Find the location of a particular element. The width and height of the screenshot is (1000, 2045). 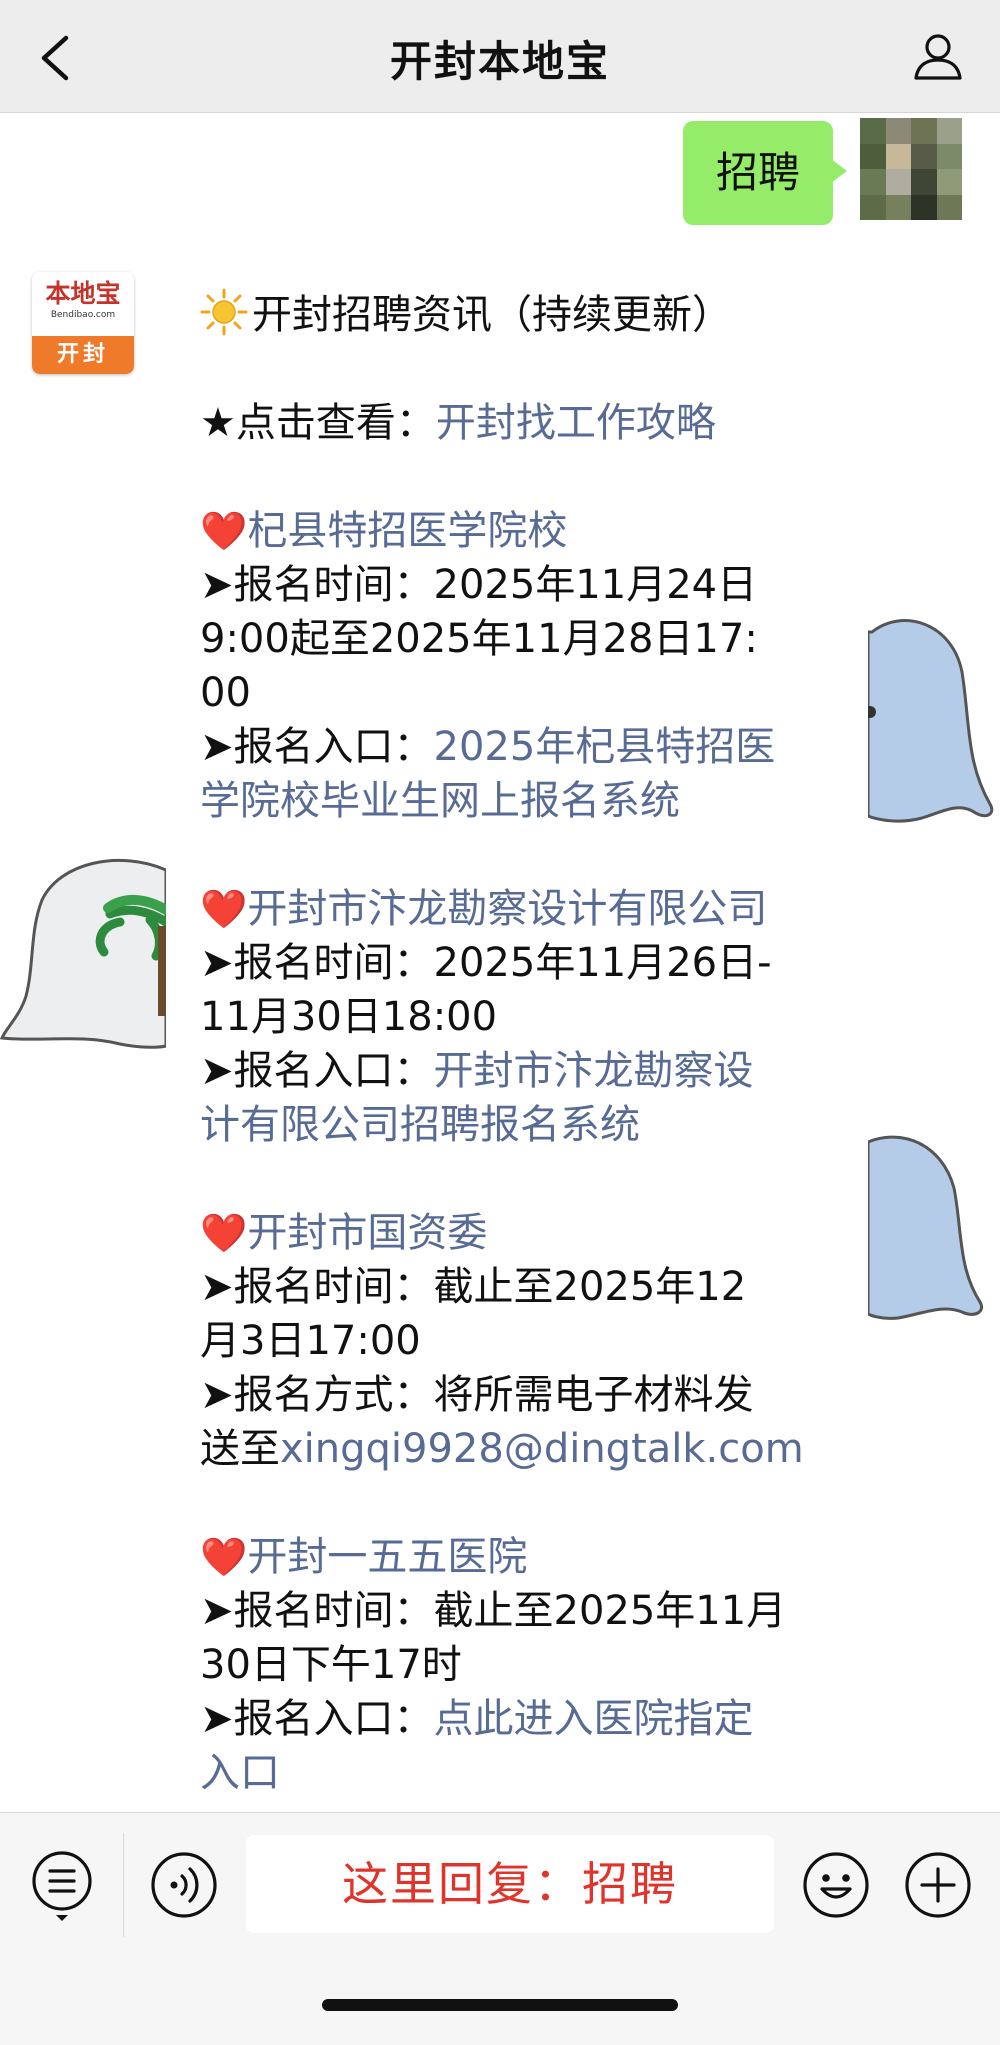

account-city-label: 开封 is located at coordinates (83, 355).